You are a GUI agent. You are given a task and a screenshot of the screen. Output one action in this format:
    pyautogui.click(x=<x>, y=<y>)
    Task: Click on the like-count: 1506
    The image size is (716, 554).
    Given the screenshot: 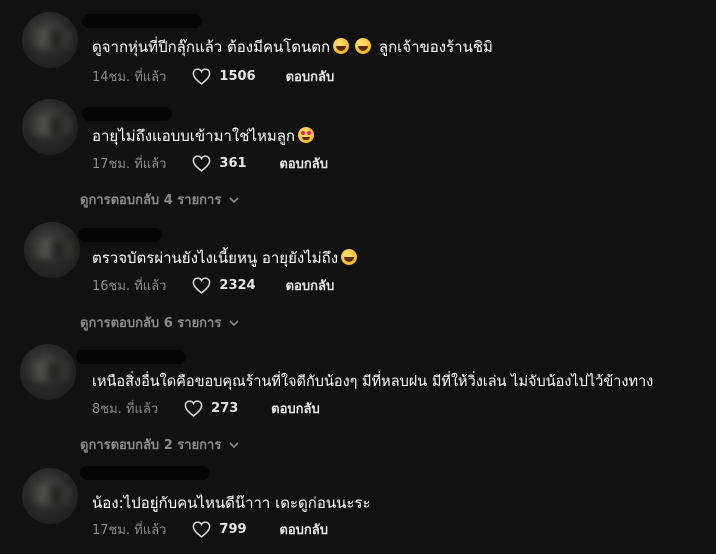 What is the action you would take?
    pyautogui.click(x=237, y=76)
    